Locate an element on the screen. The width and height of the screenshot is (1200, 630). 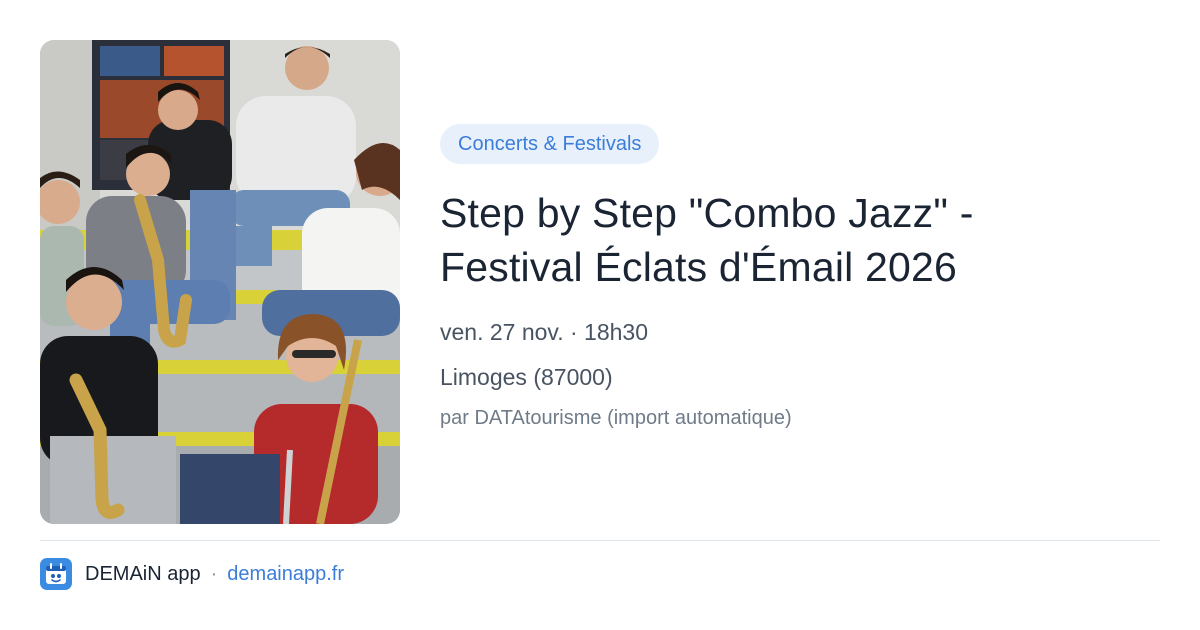
event-datetime: ven. 27 nov. · 18h30 is located at coordinates (544, 332).